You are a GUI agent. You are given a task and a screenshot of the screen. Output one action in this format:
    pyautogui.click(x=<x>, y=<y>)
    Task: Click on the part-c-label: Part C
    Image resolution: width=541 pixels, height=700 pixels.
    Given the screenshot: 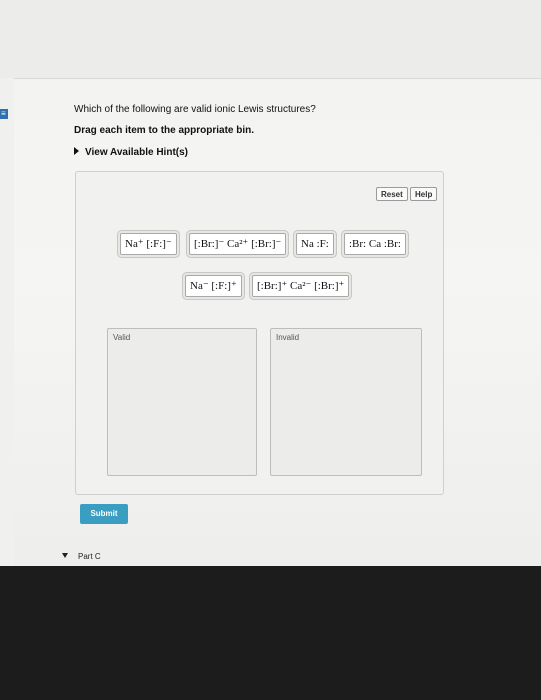 What is the action you would take?
    pyautogui.click(x=89, y=556)
    